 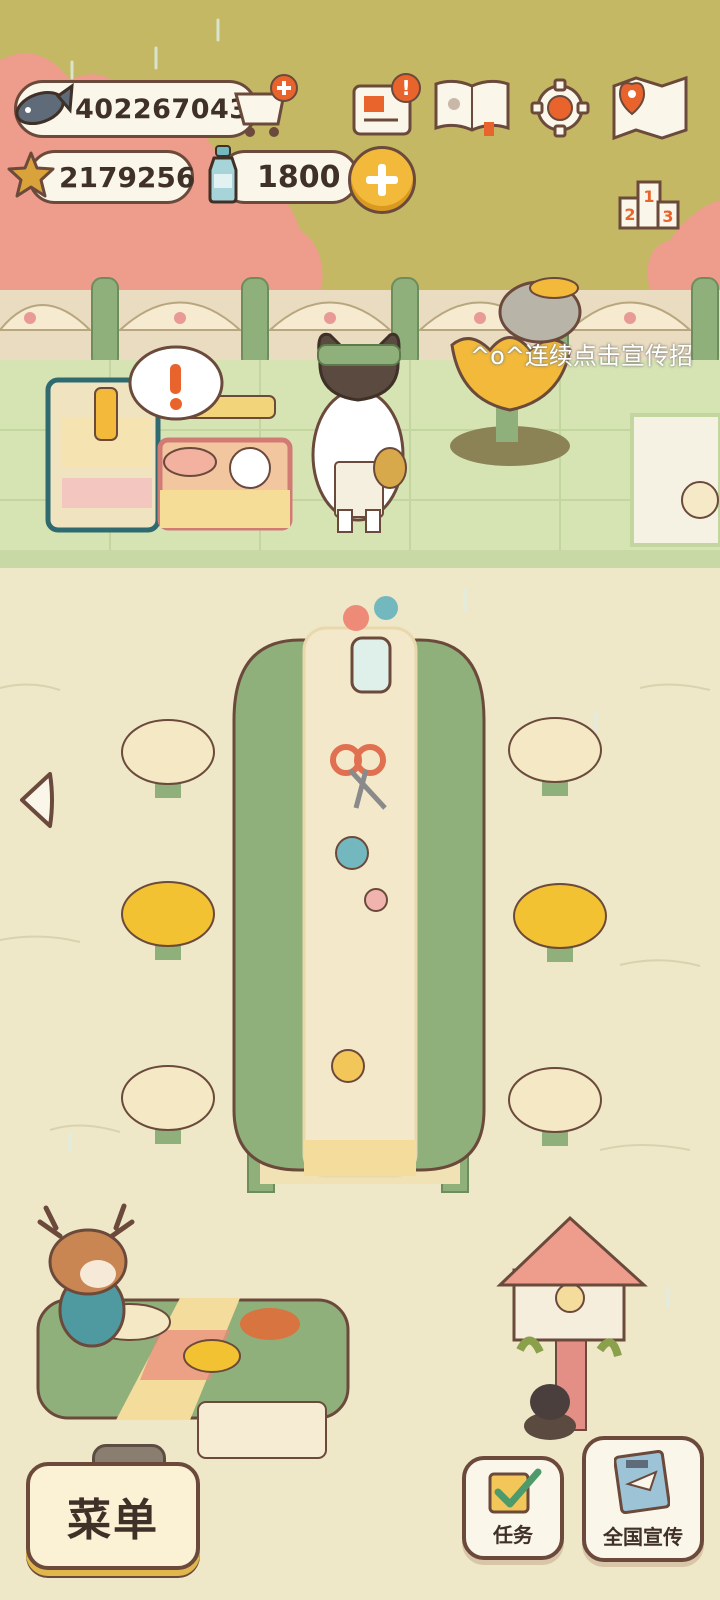 I want to click on button-teal, so click(x=352, y=853).